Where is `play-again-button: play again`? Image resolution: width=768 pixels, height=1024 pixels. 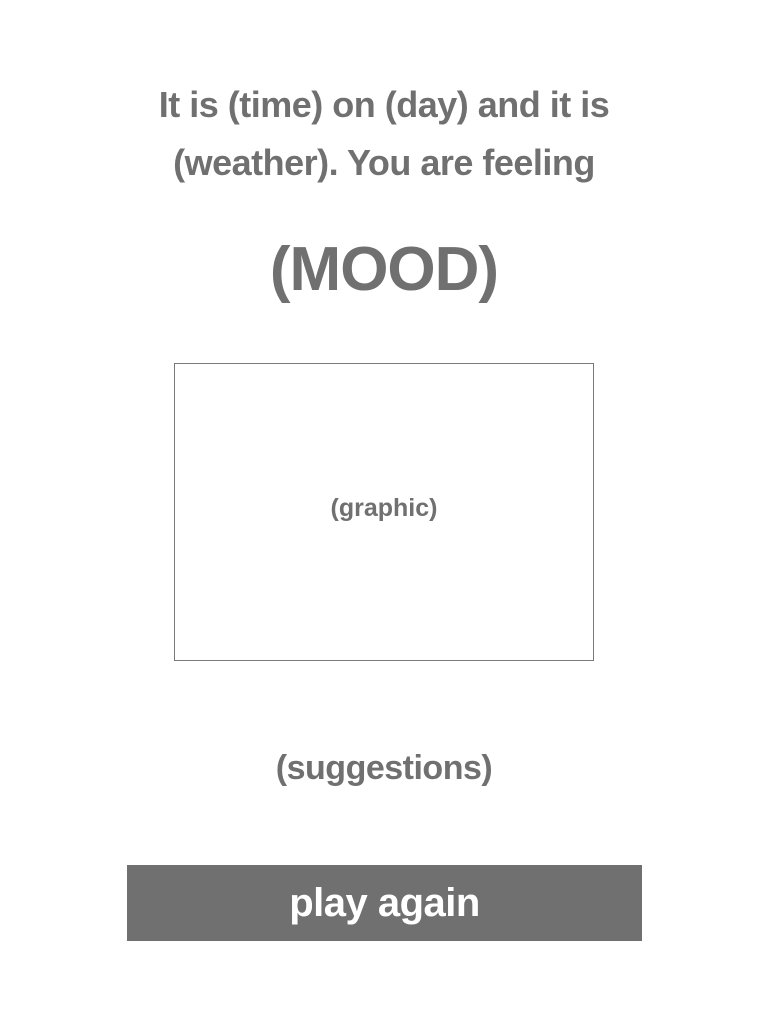 play-again-button: play again is located at coordinates (384, 903).